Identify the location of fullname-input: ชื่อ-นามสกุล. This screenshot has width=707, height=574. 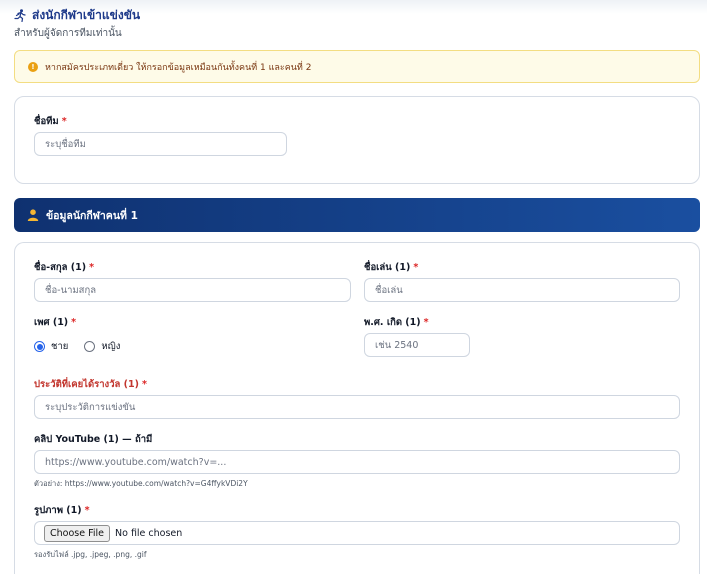
(192, 290).